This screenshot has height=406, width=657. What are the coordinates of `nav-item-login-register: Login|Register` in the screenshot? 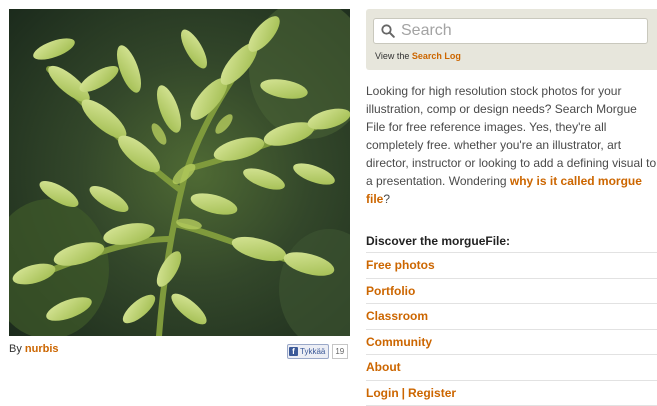 It's located at (511, 393).